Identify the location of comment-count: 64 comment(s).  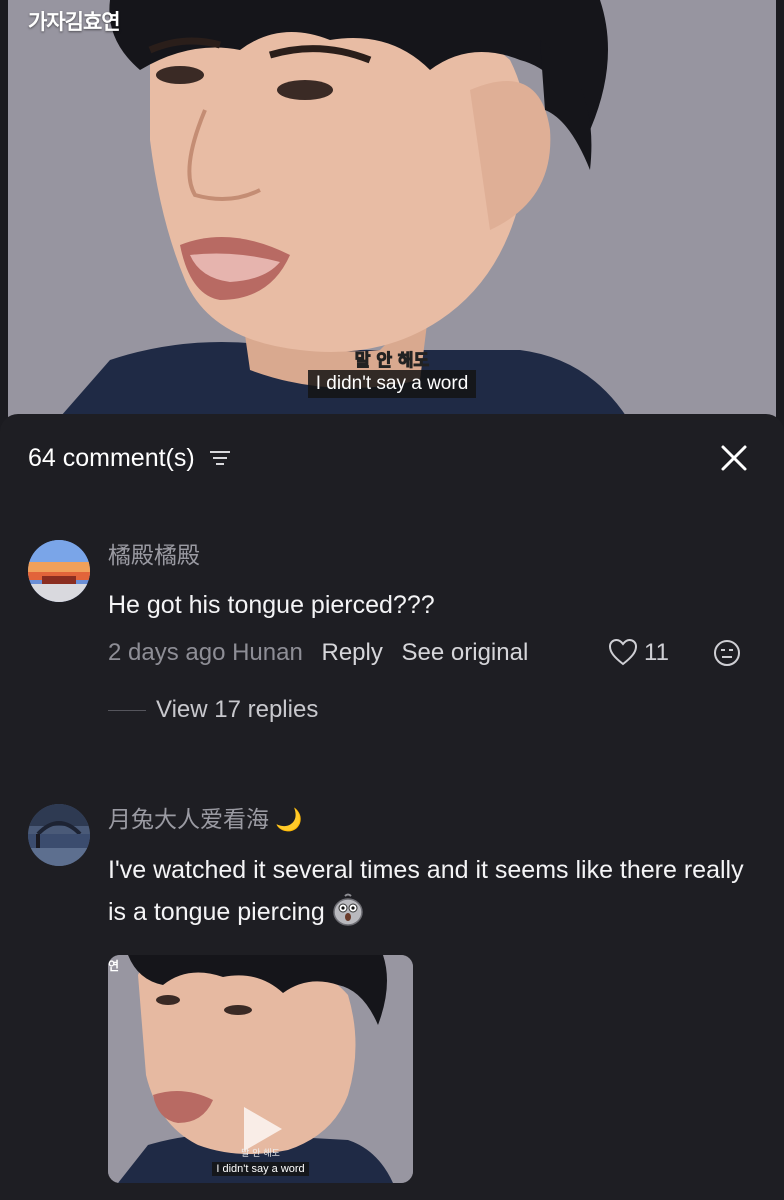
(111, 458).